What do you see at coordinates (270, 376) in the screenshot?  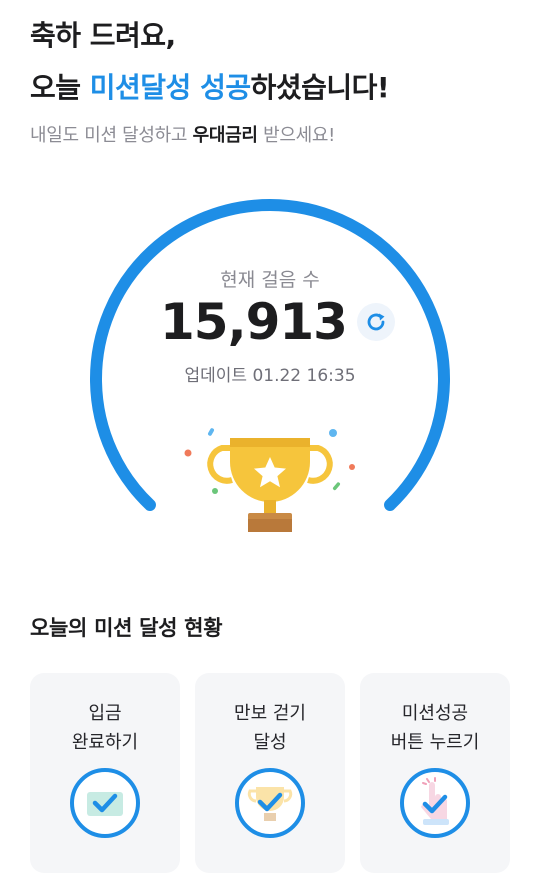 I see `updated-time: 업데이트 01.22 16:35` at bounding box center [270, 376].